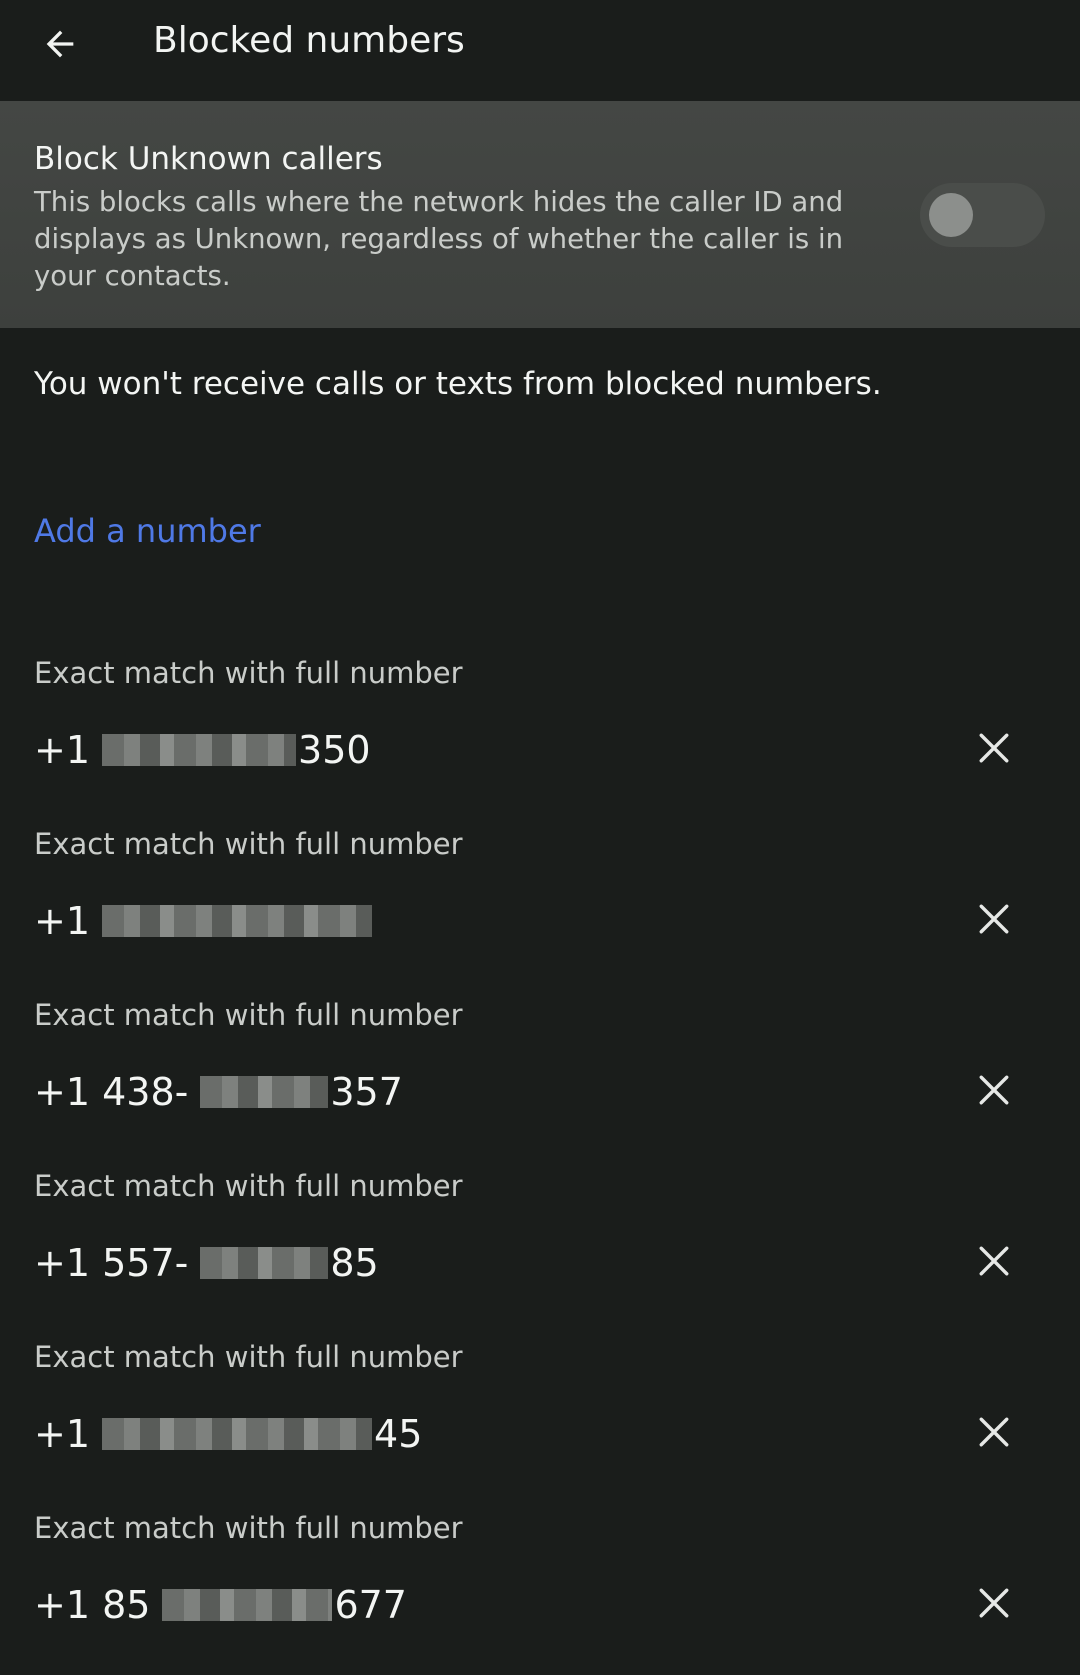 This screenshot has width=1080, height=1675. What do you see at coordinates (951, 215) in the screenshot?
I see `toggle-knob` at bounding box center [951, 215].